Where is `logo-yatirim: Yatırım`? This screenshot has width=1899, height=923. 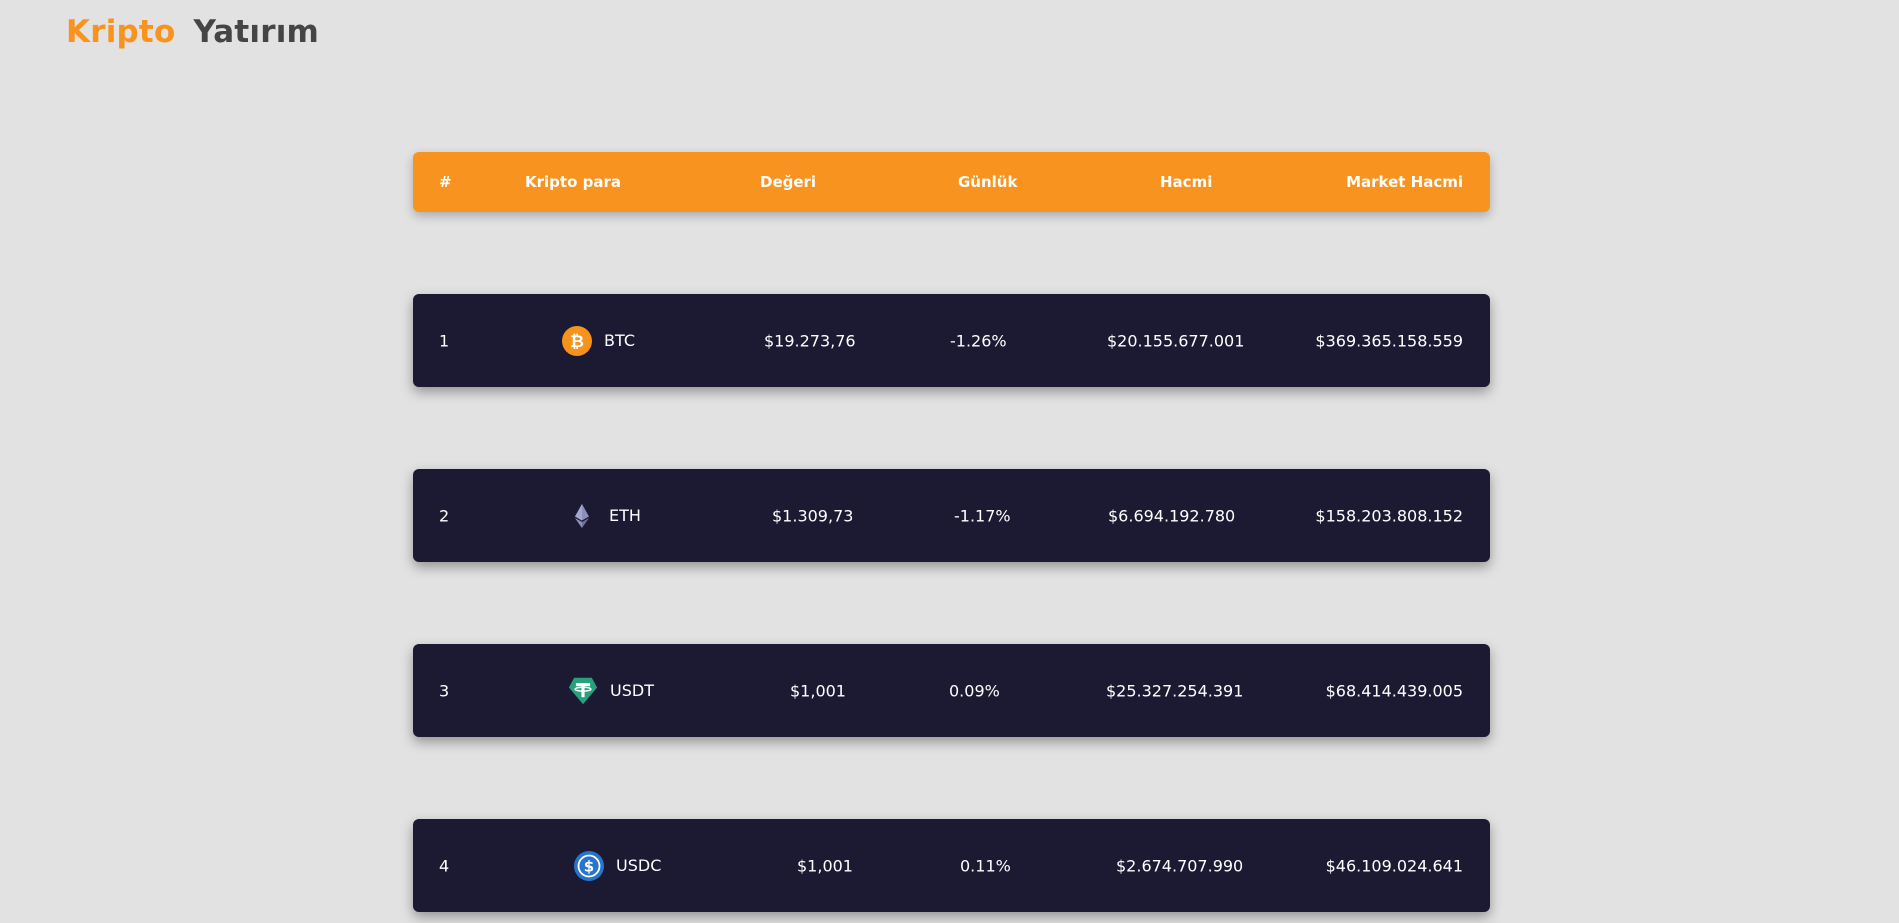 logo-yatirim: Yatırım is located at coordinates (256, 32).